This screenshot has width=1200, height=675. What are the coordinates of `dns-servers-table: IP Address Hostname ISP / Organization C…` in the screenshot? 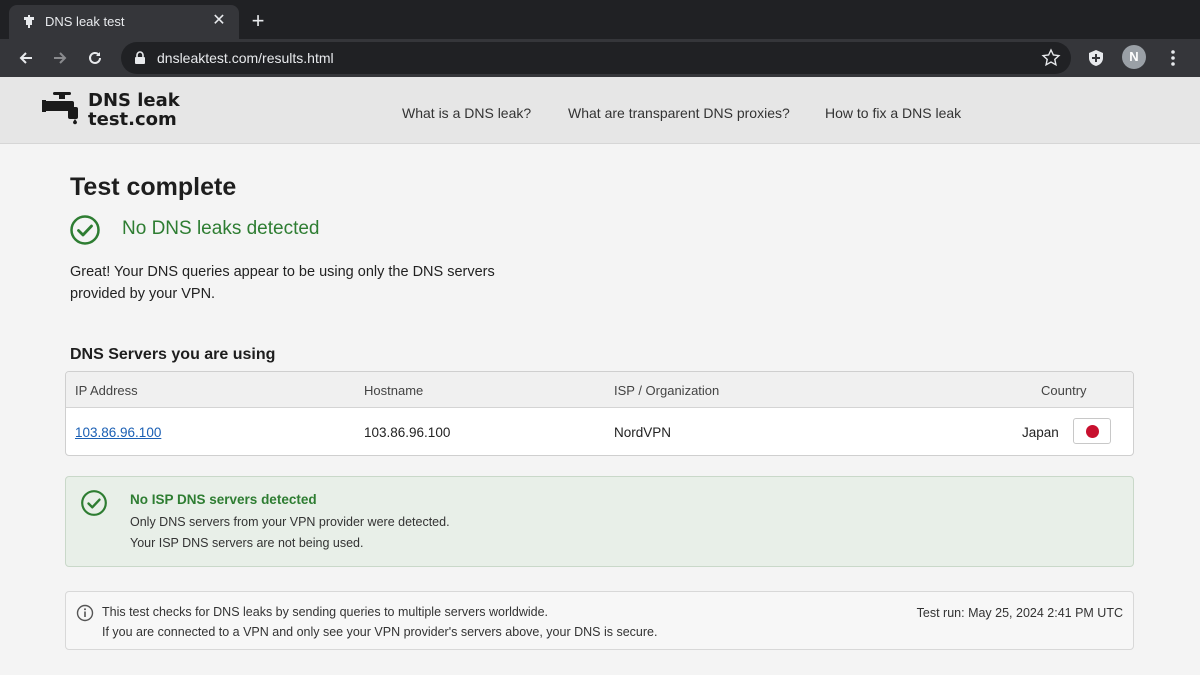 It's located at (599, 413).